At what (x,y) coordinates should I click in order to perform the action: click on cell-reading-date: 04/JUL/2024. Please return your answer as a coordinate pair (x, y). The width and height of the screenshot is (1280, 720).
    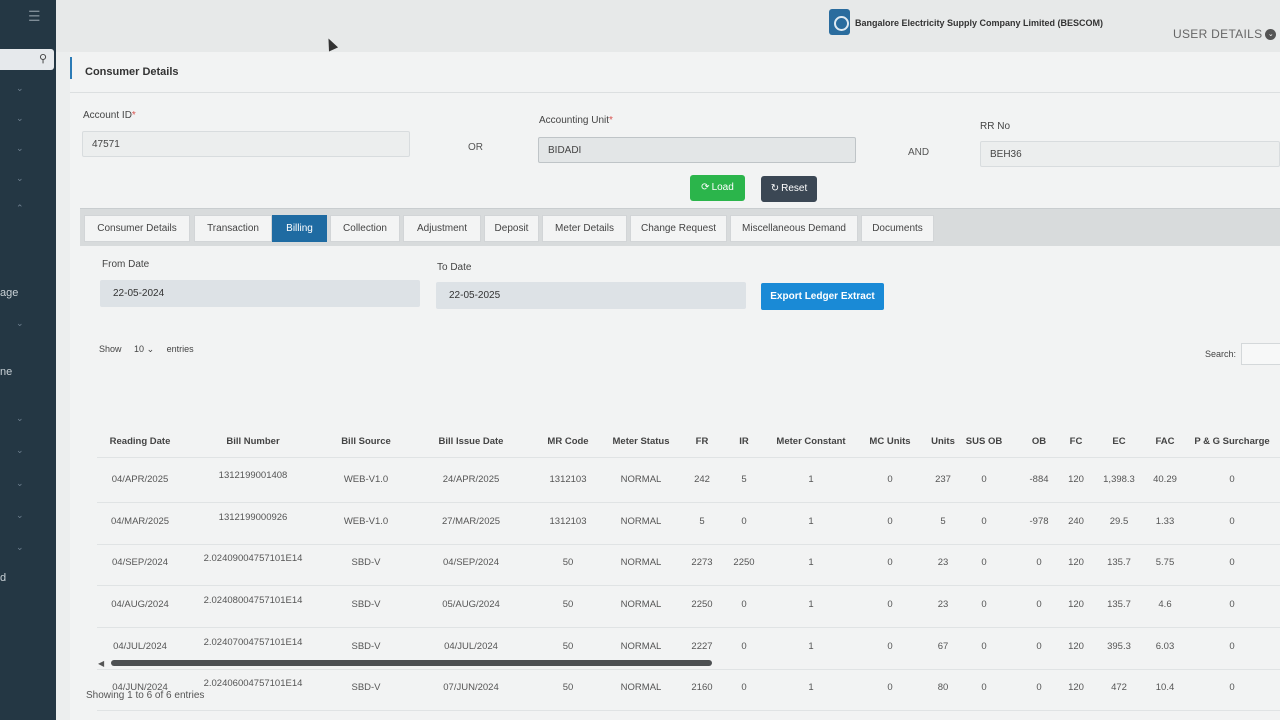
    Looking at the image, I should click on (140, 646).